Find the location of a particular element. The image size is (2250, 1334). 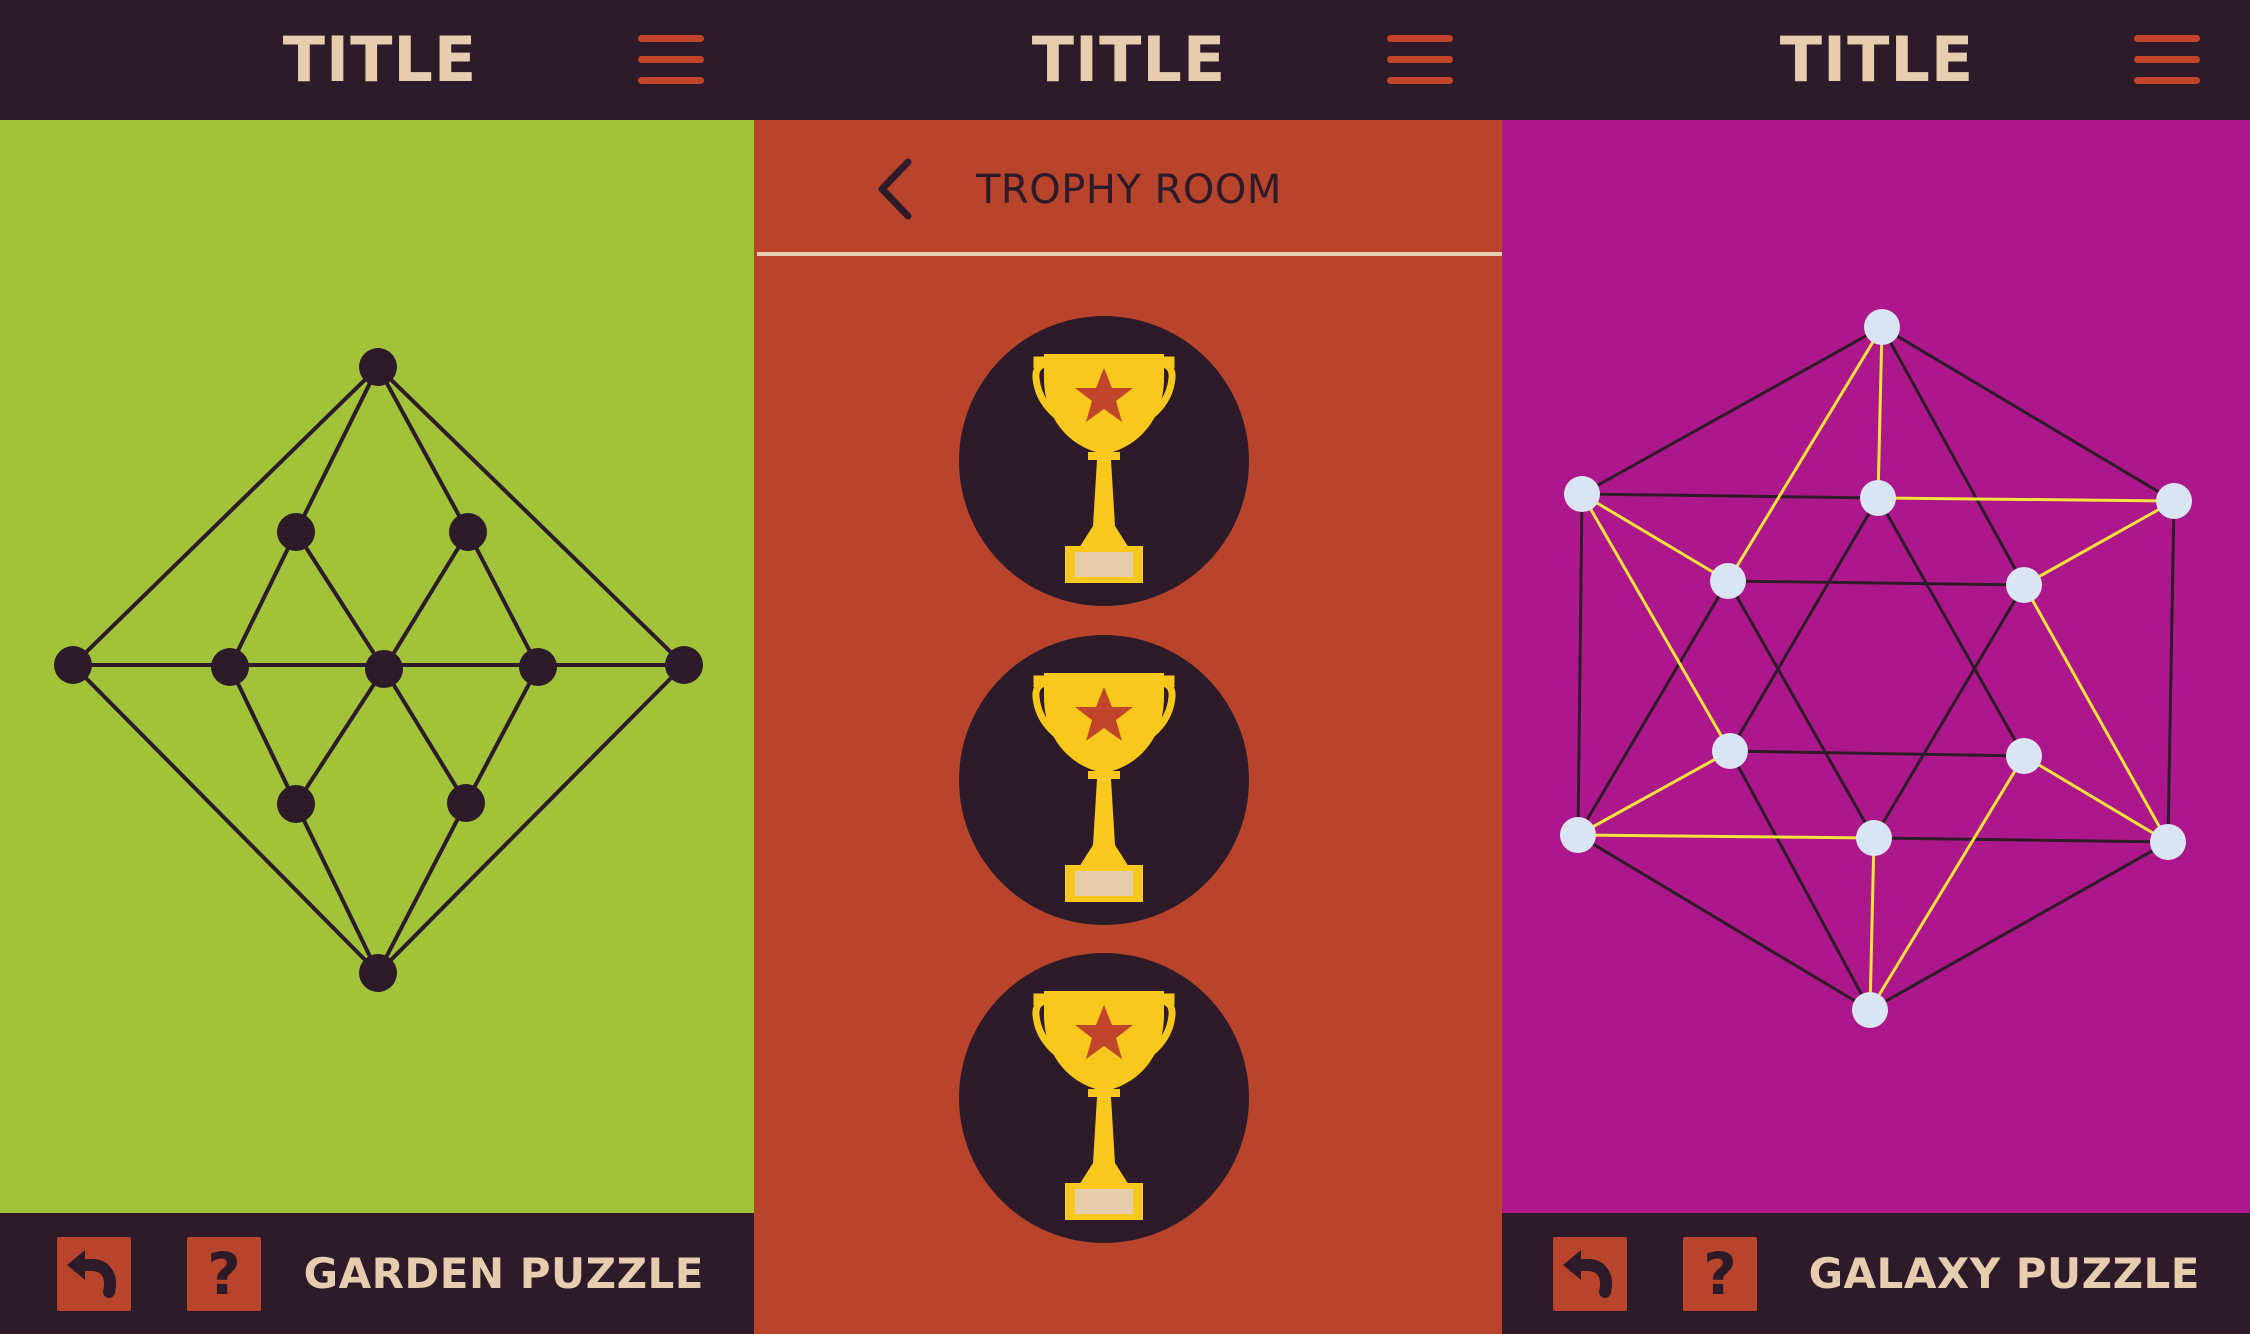

puzzle-name: GARDEN PUZZLE is located at coordinates (503, 1273).